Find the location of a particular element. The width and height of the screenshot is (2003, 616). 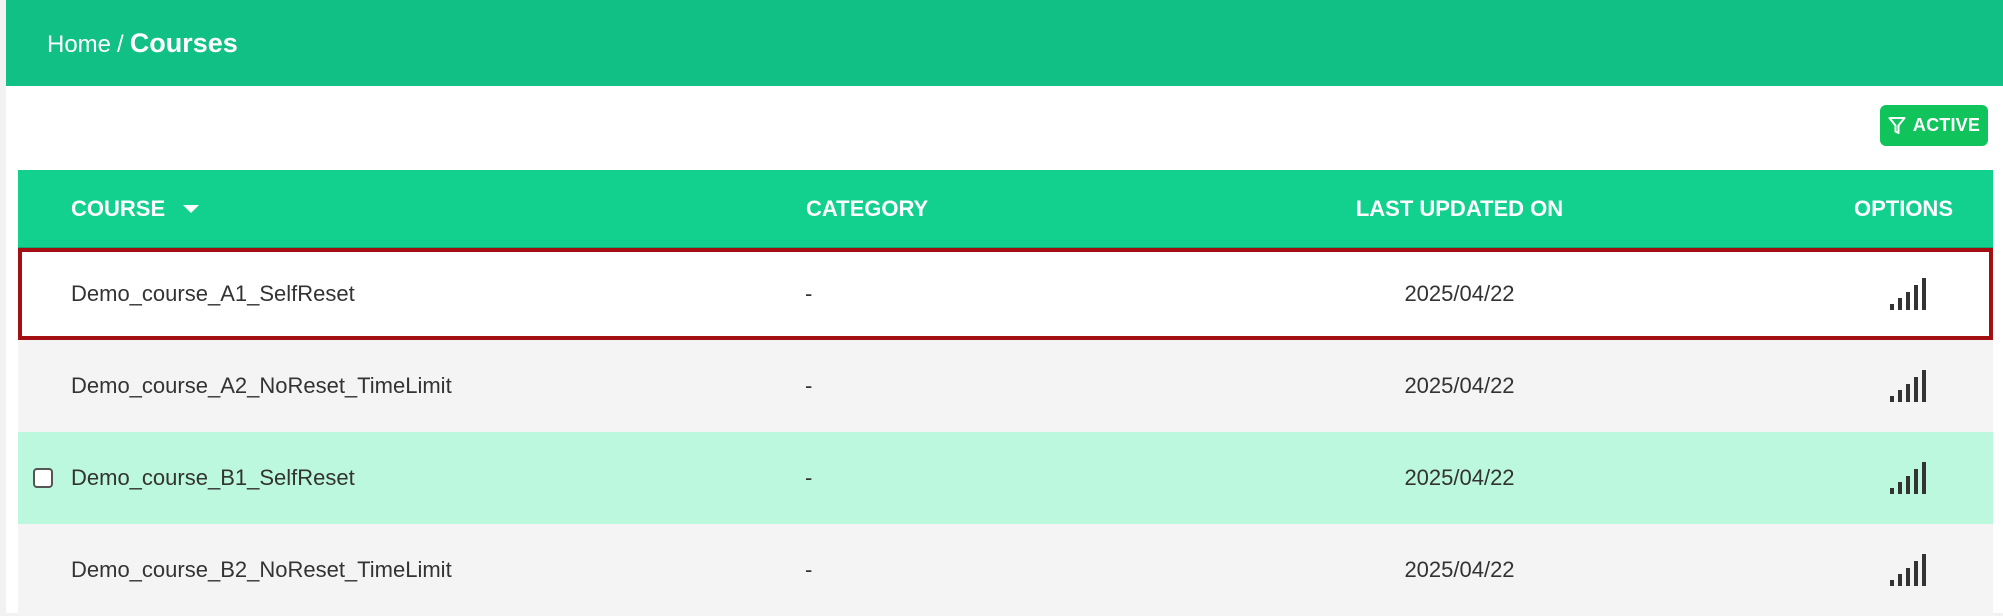

table-row: Demo_course_B1_SelfReset - 2025/04/22 is located at coordinates (1005, 478).